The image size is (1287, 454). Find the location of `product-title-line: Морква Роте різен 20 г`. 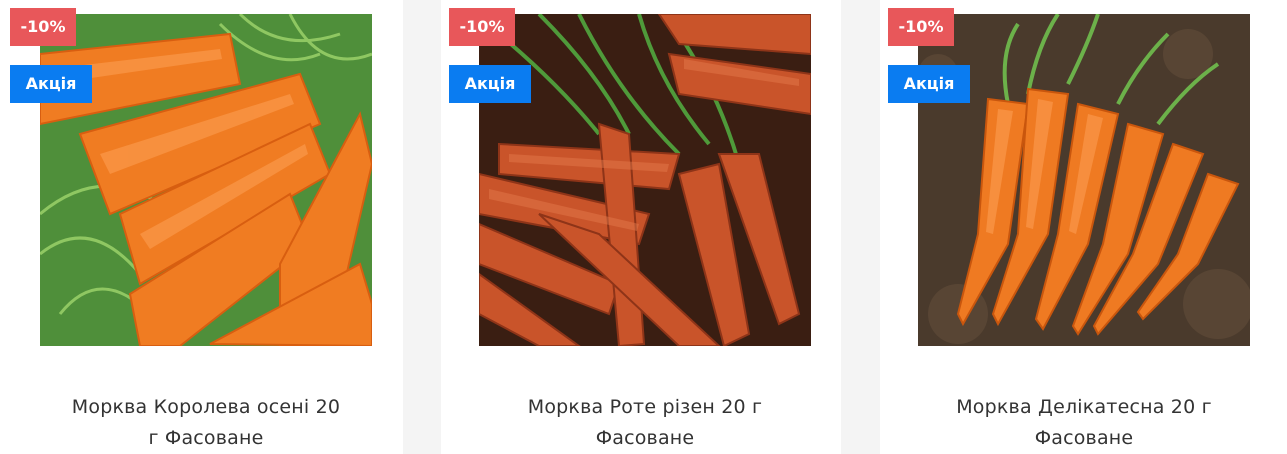

product-title-line: Морква Роте різен 20 г is located at coordinates (645, 407).